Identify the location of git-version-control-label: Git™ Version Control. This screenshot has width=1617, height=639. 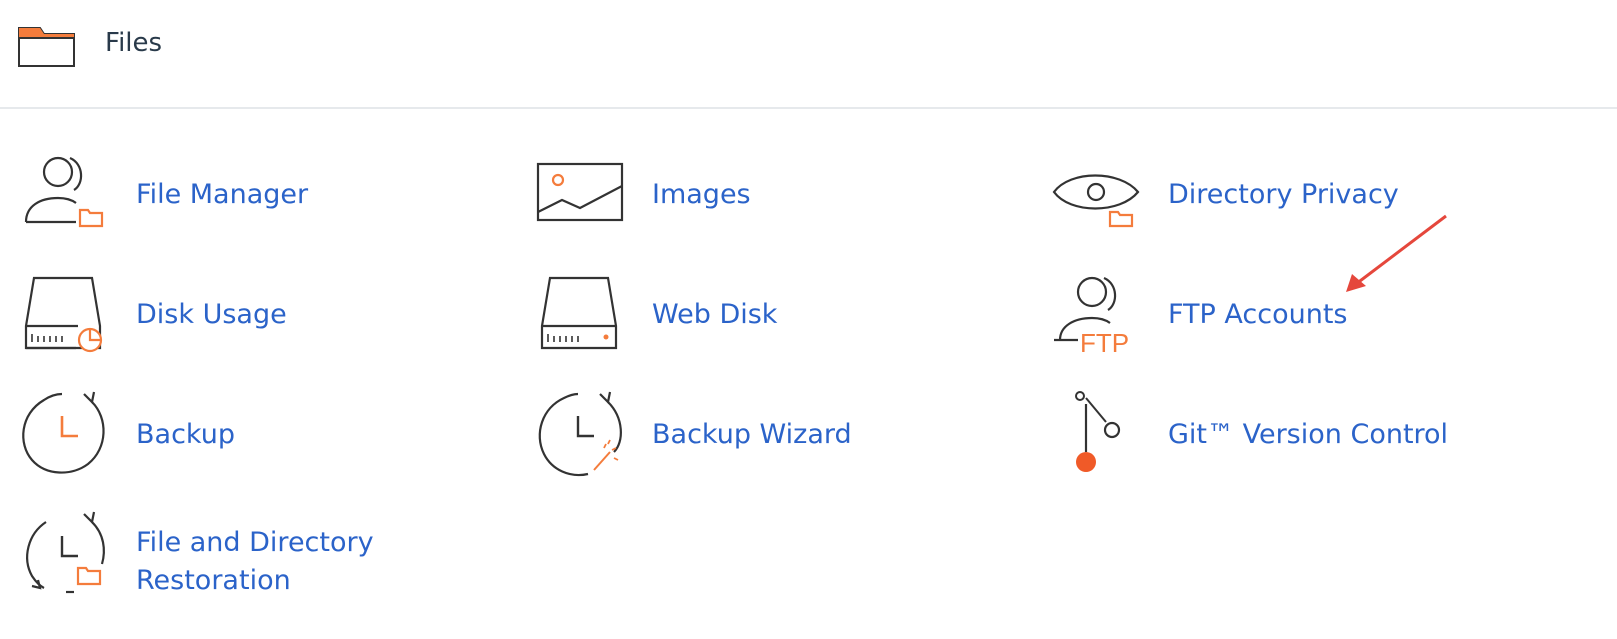
(1308, 434).